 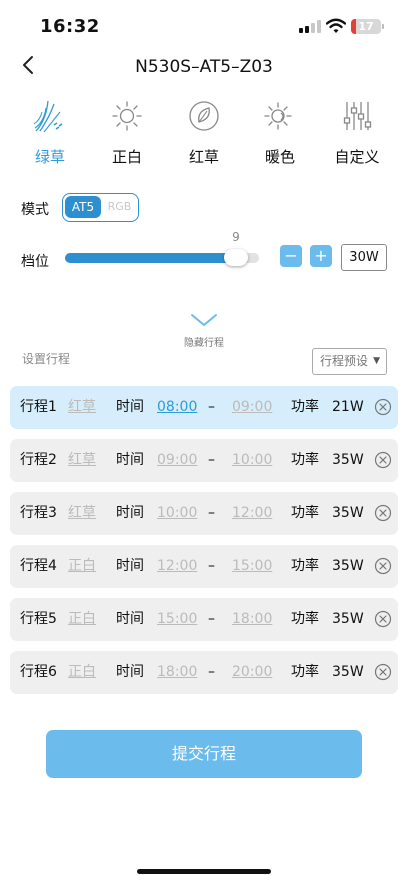 What do you see at coordinates (177, 619) in the screenshot?
I see `start-time: 15:00` at bounding box center [177, 619].